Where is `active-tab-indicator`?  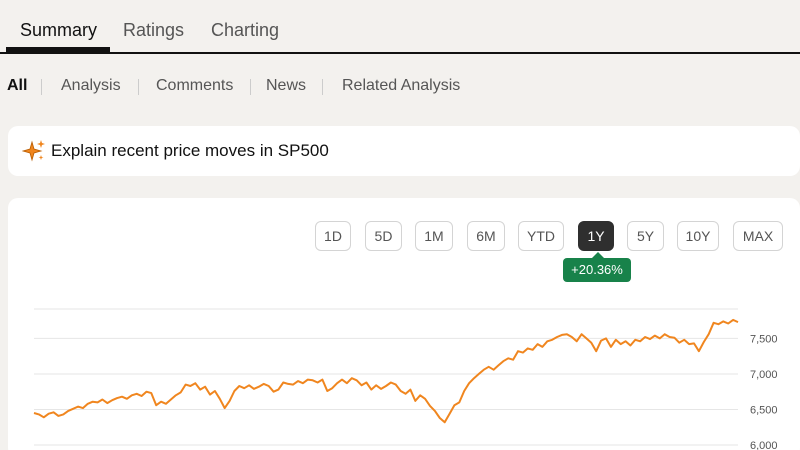 active-tab-indicator is located at coordinates (58, 50).